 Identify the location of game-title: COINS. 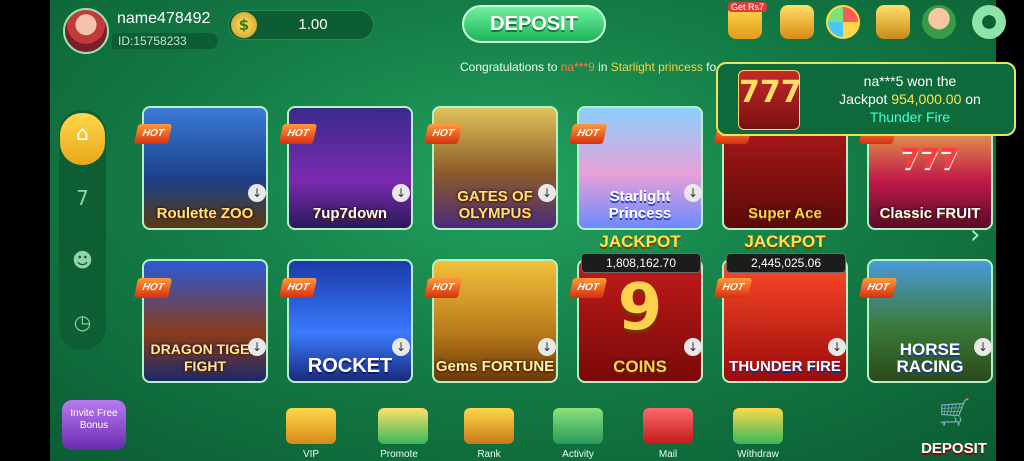
(640, 366).